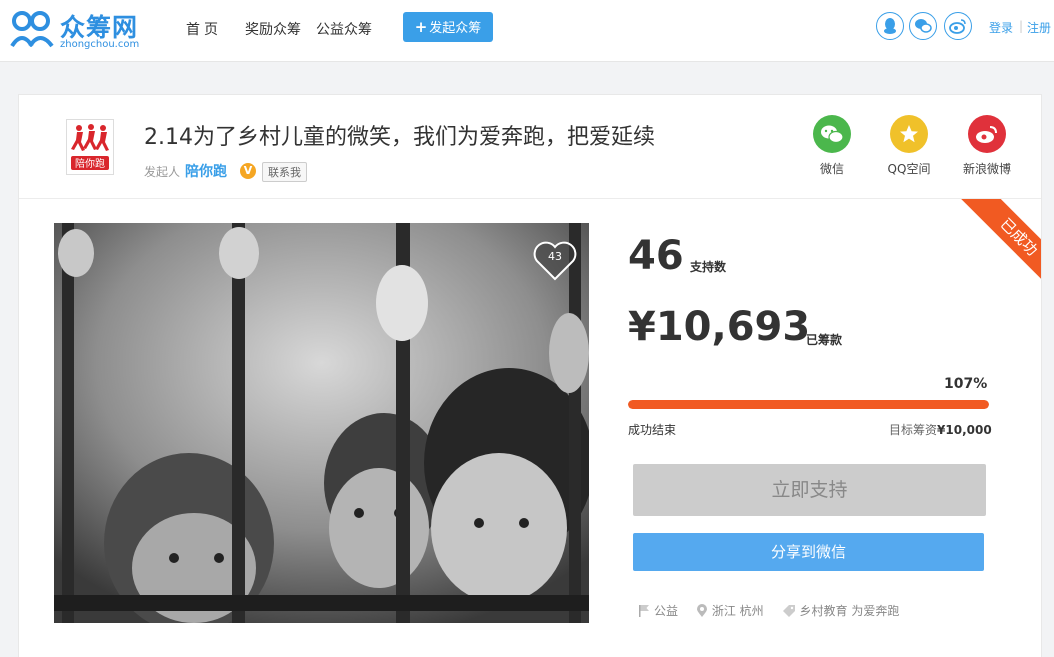  Describe the element at coordinates (204, 29) in the screenshot. I see `nav-home: 首页` at that location.